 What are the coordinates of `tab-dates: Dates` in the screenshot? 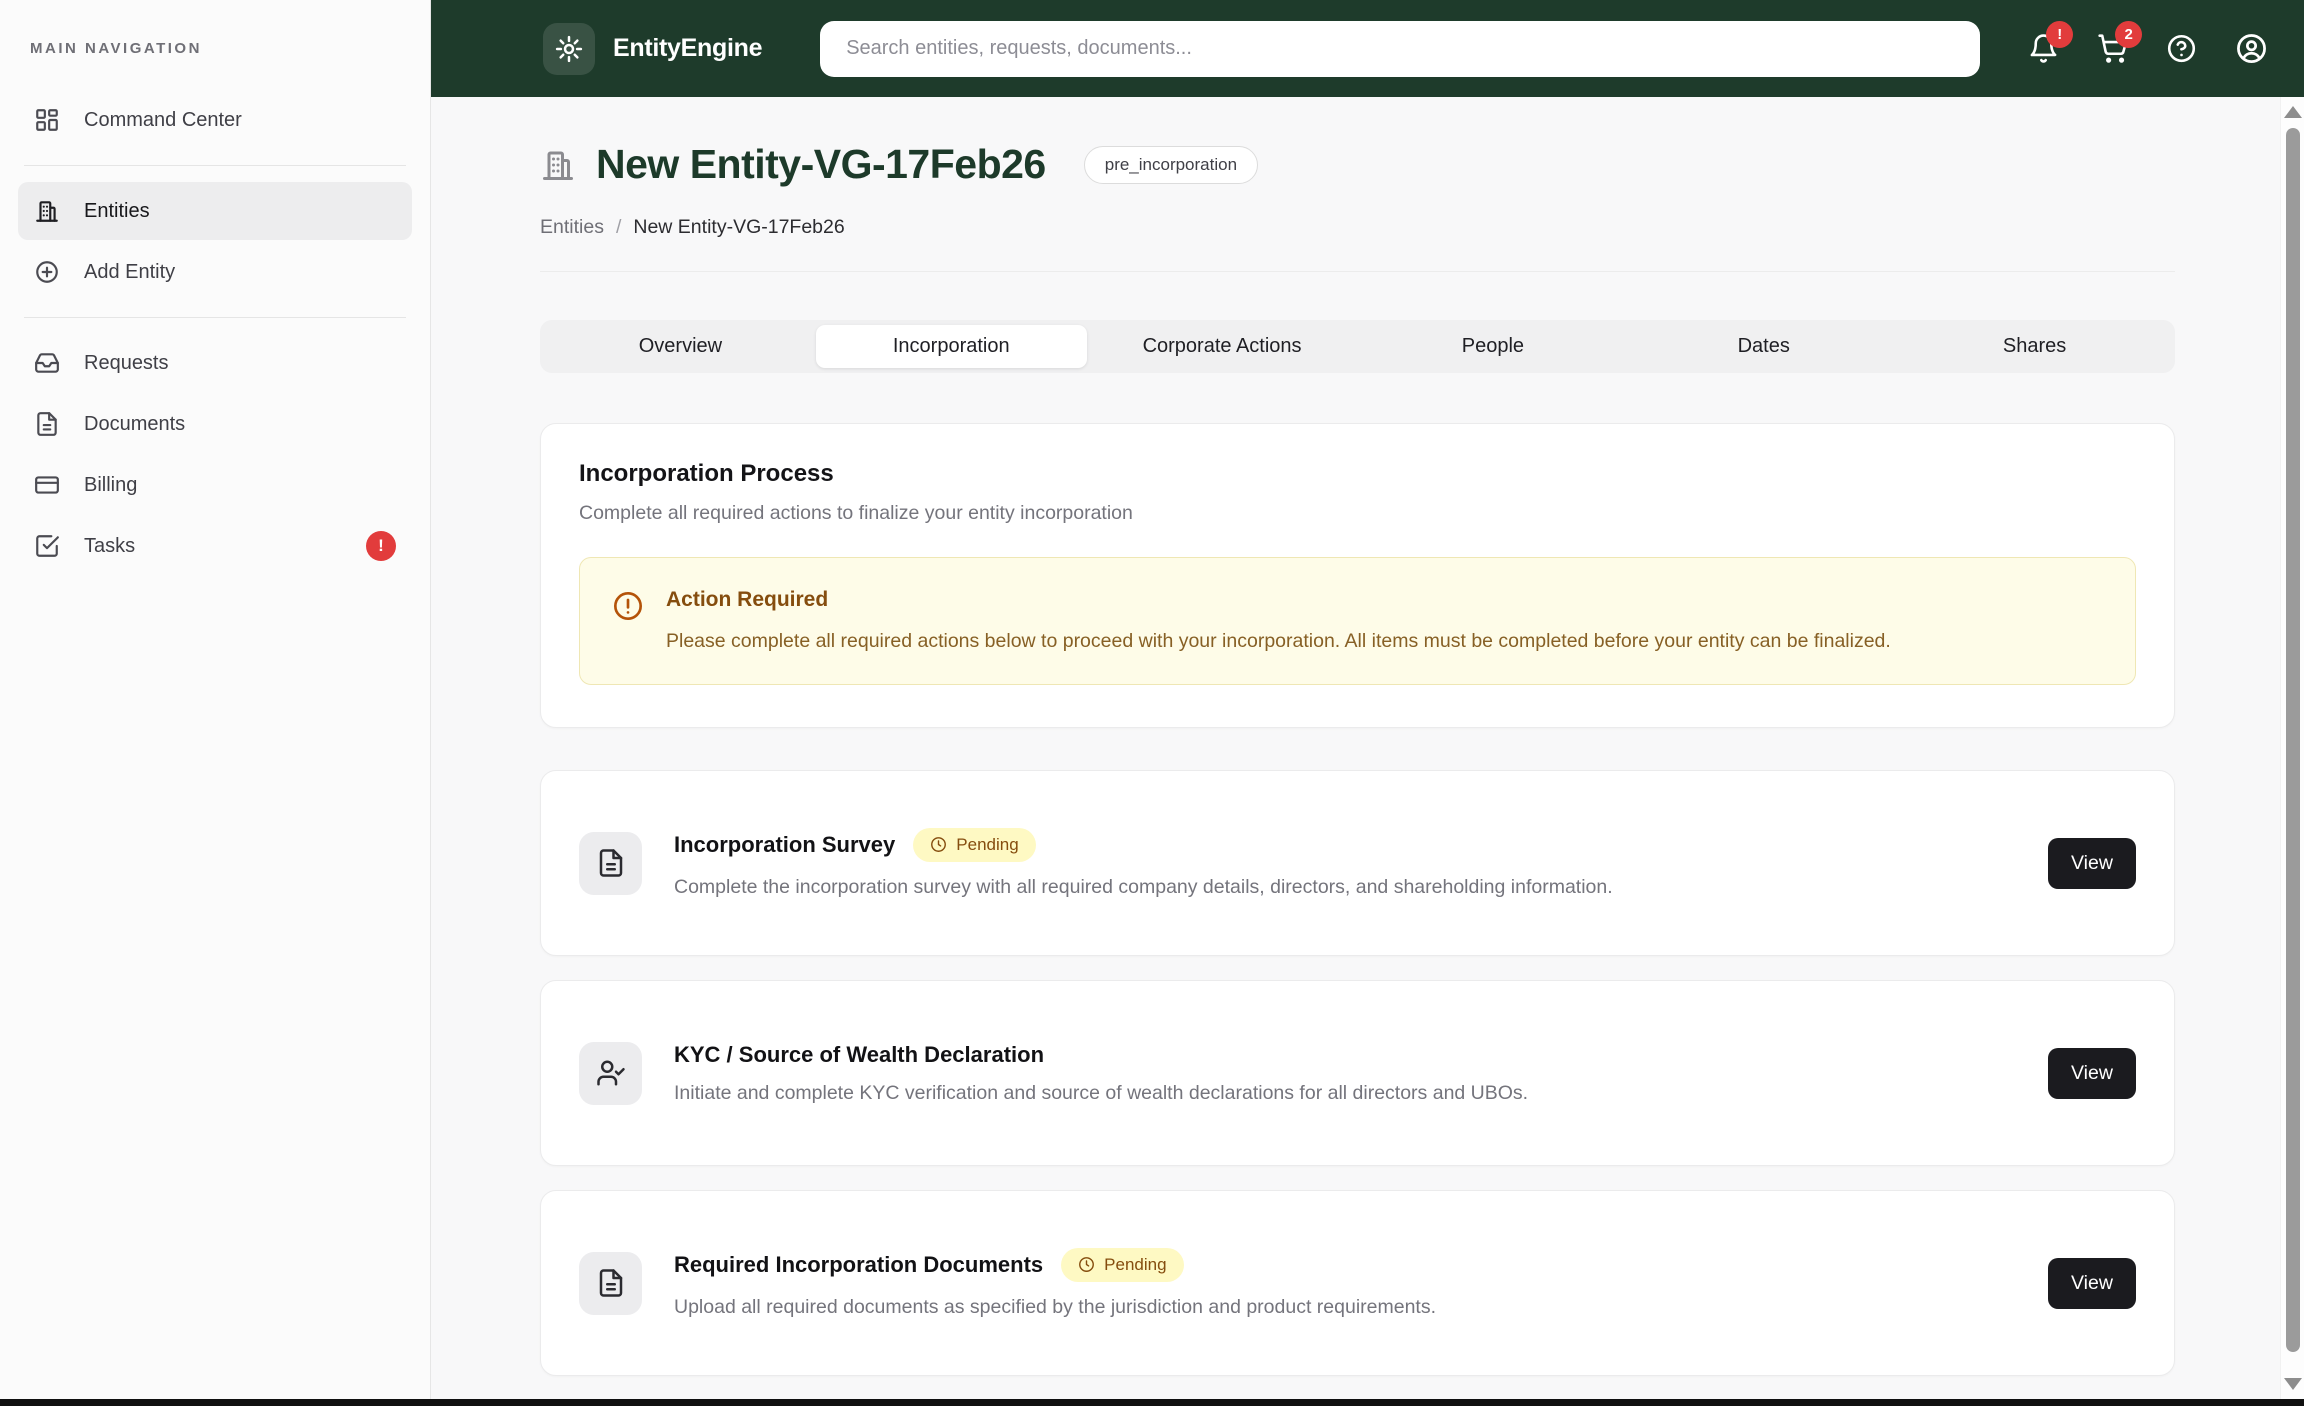 It's located at (1763, 346).